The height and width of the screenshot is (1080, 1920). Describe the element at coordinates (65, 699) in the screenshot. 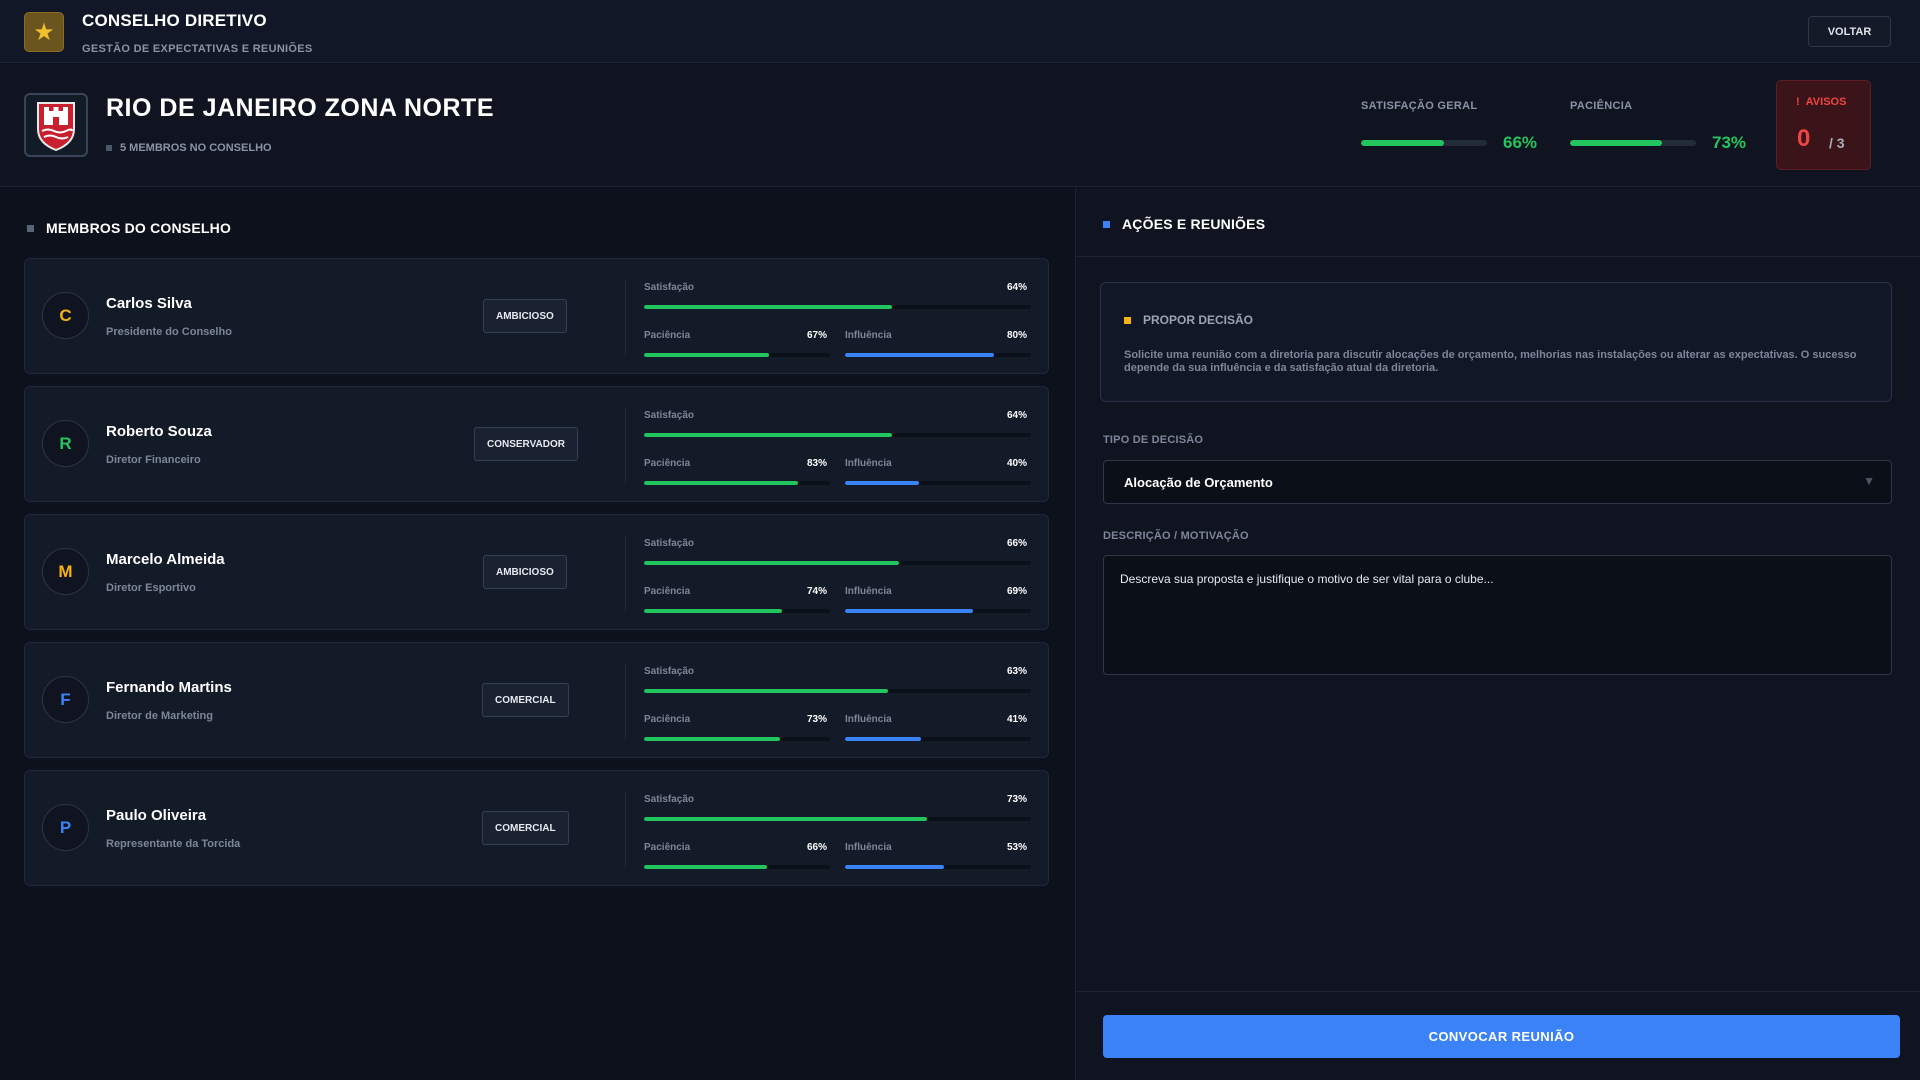

I see `avatar: F` at that location.